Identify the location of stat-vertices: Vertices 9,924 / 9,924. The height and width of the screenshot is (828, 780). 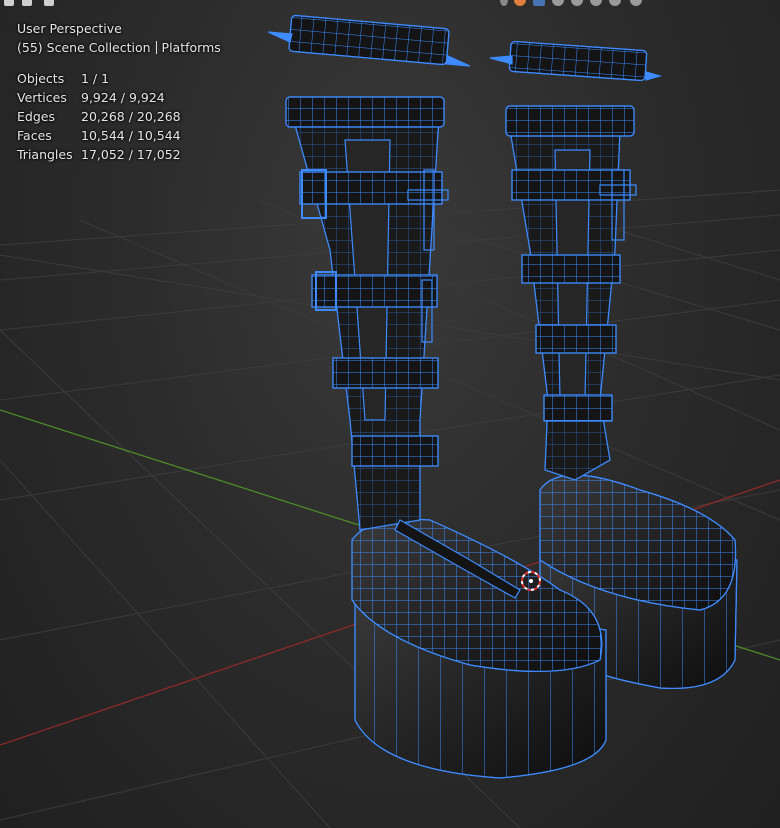
(119, 97).